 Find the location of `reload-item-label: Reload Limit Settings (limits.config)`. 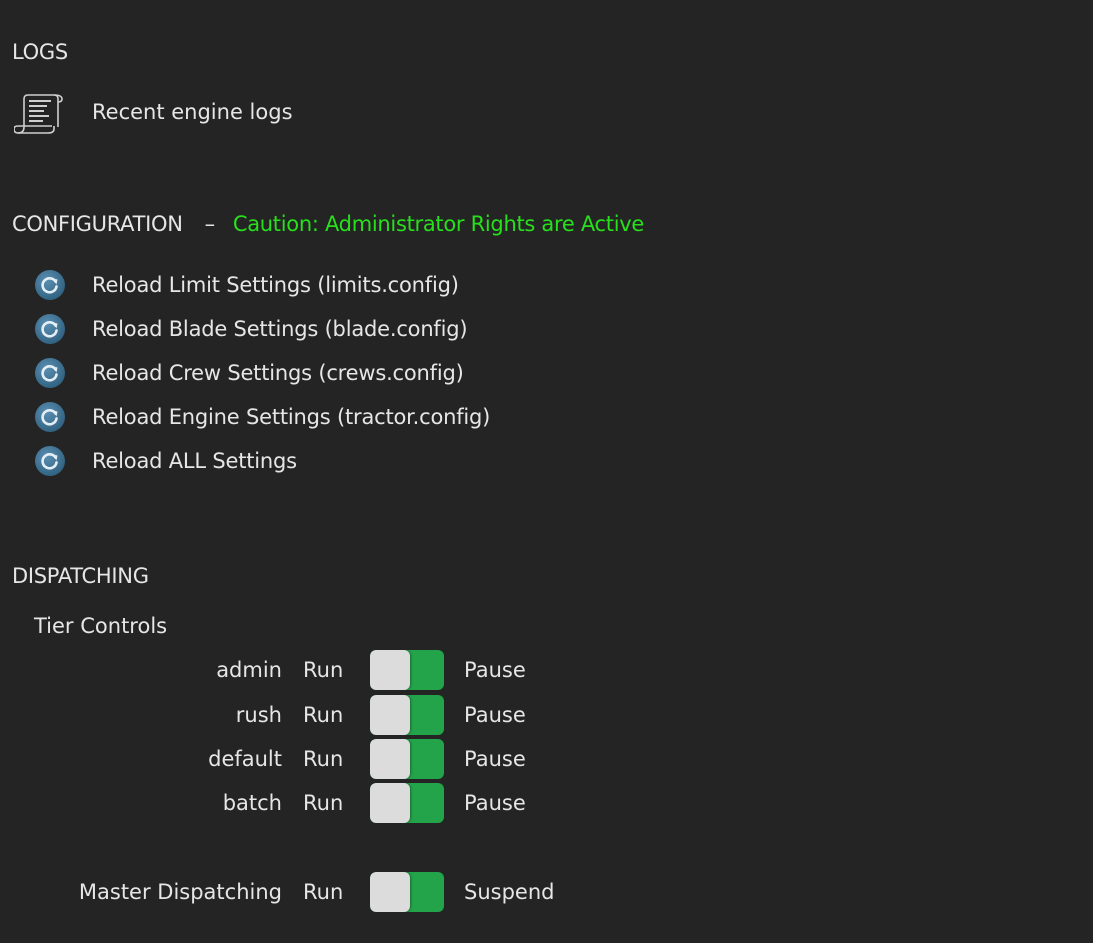

reload-item-label: Reload Limit Settings (limits.config) is located at coordinates (275, 285).